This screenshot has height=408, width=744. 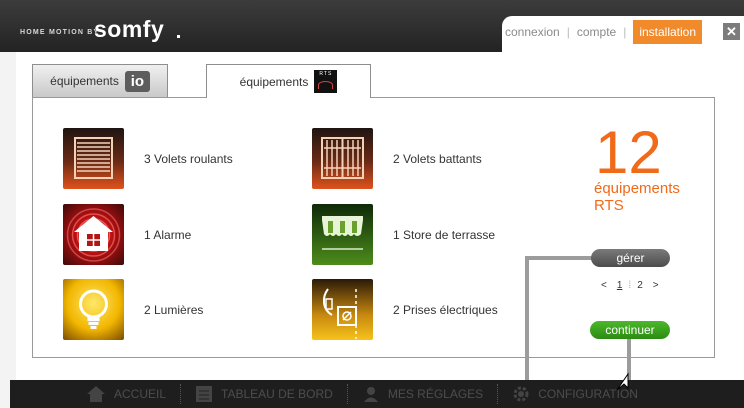 I want to click on equipment-label: 2 Prises électriques, so click(x=445, y=309).